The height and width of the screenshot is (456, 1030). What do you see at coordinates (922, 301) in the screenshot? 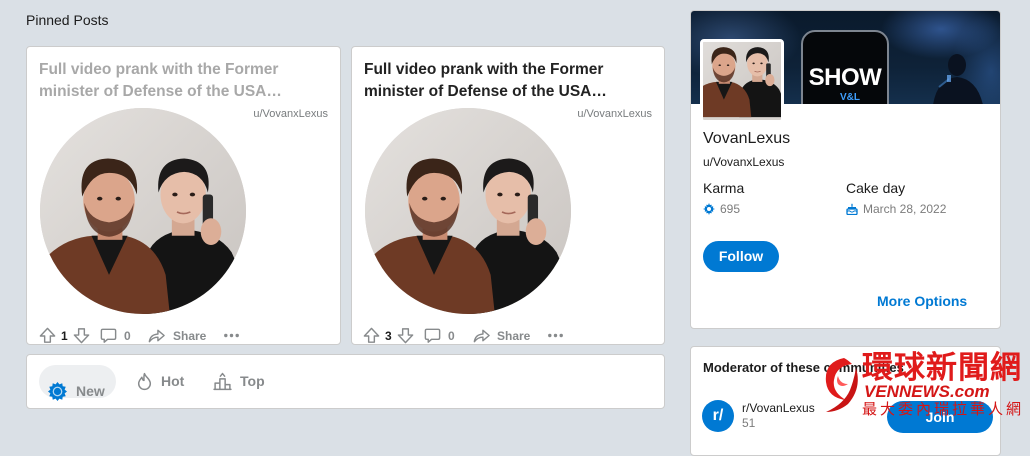
I see `more-options-link: More Options` at bounding box center [922, 301].